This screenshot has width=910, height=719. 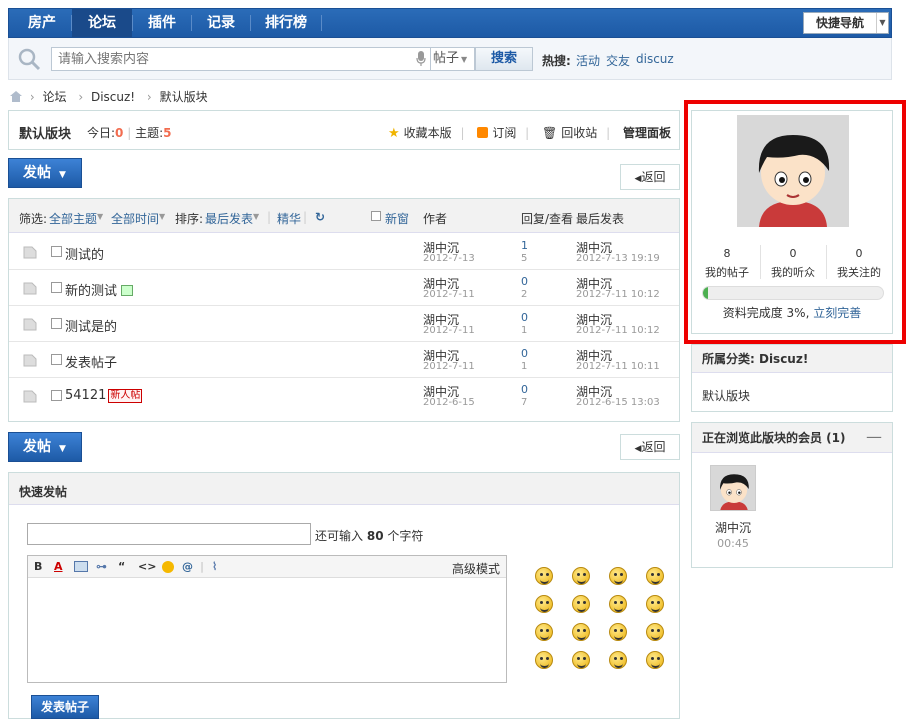 I want to click on search-button: 搜索, so click(x=504, y=59).